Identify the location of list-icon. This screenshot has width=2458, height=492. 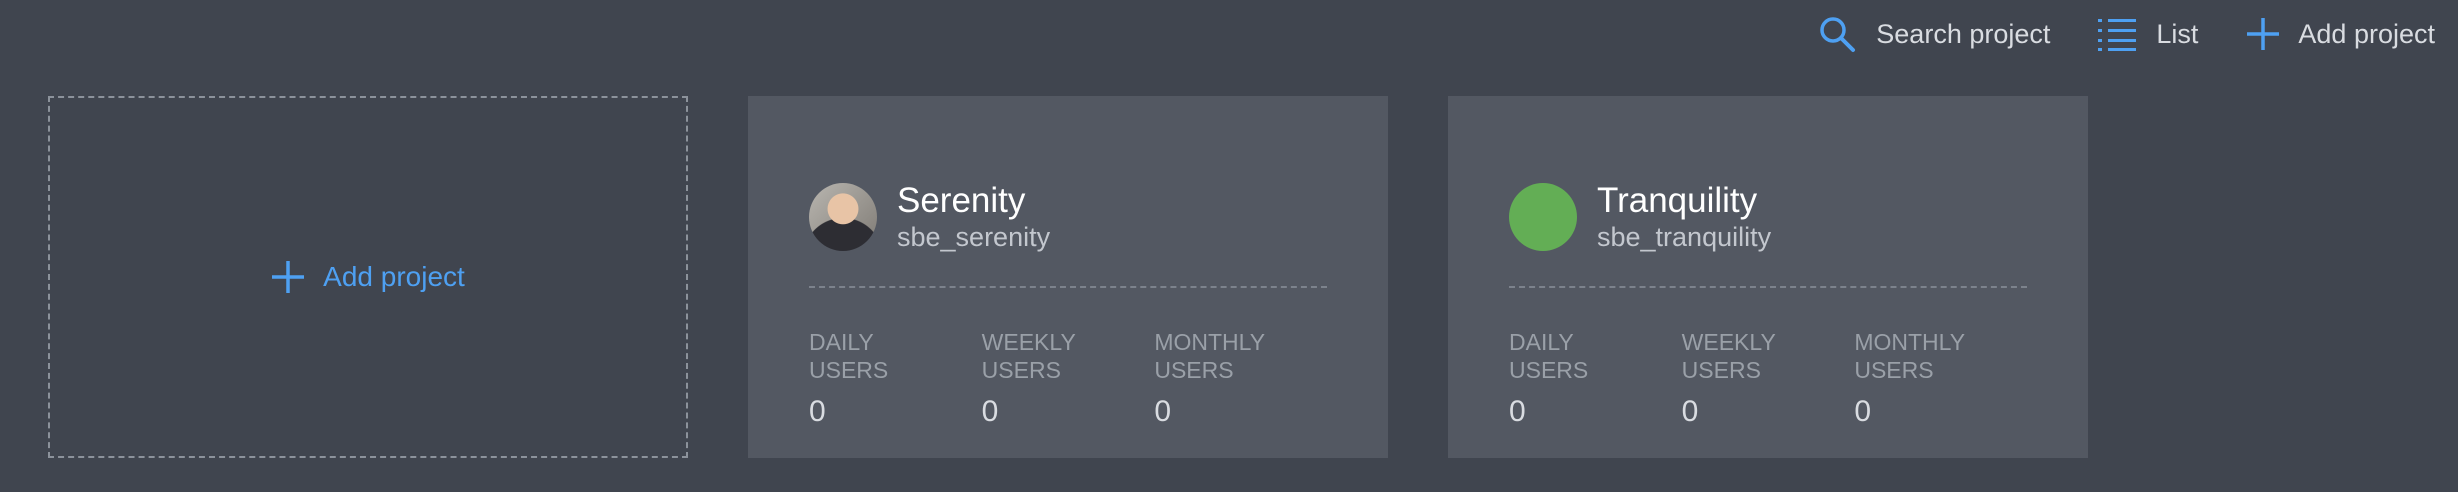
(2117, 35).